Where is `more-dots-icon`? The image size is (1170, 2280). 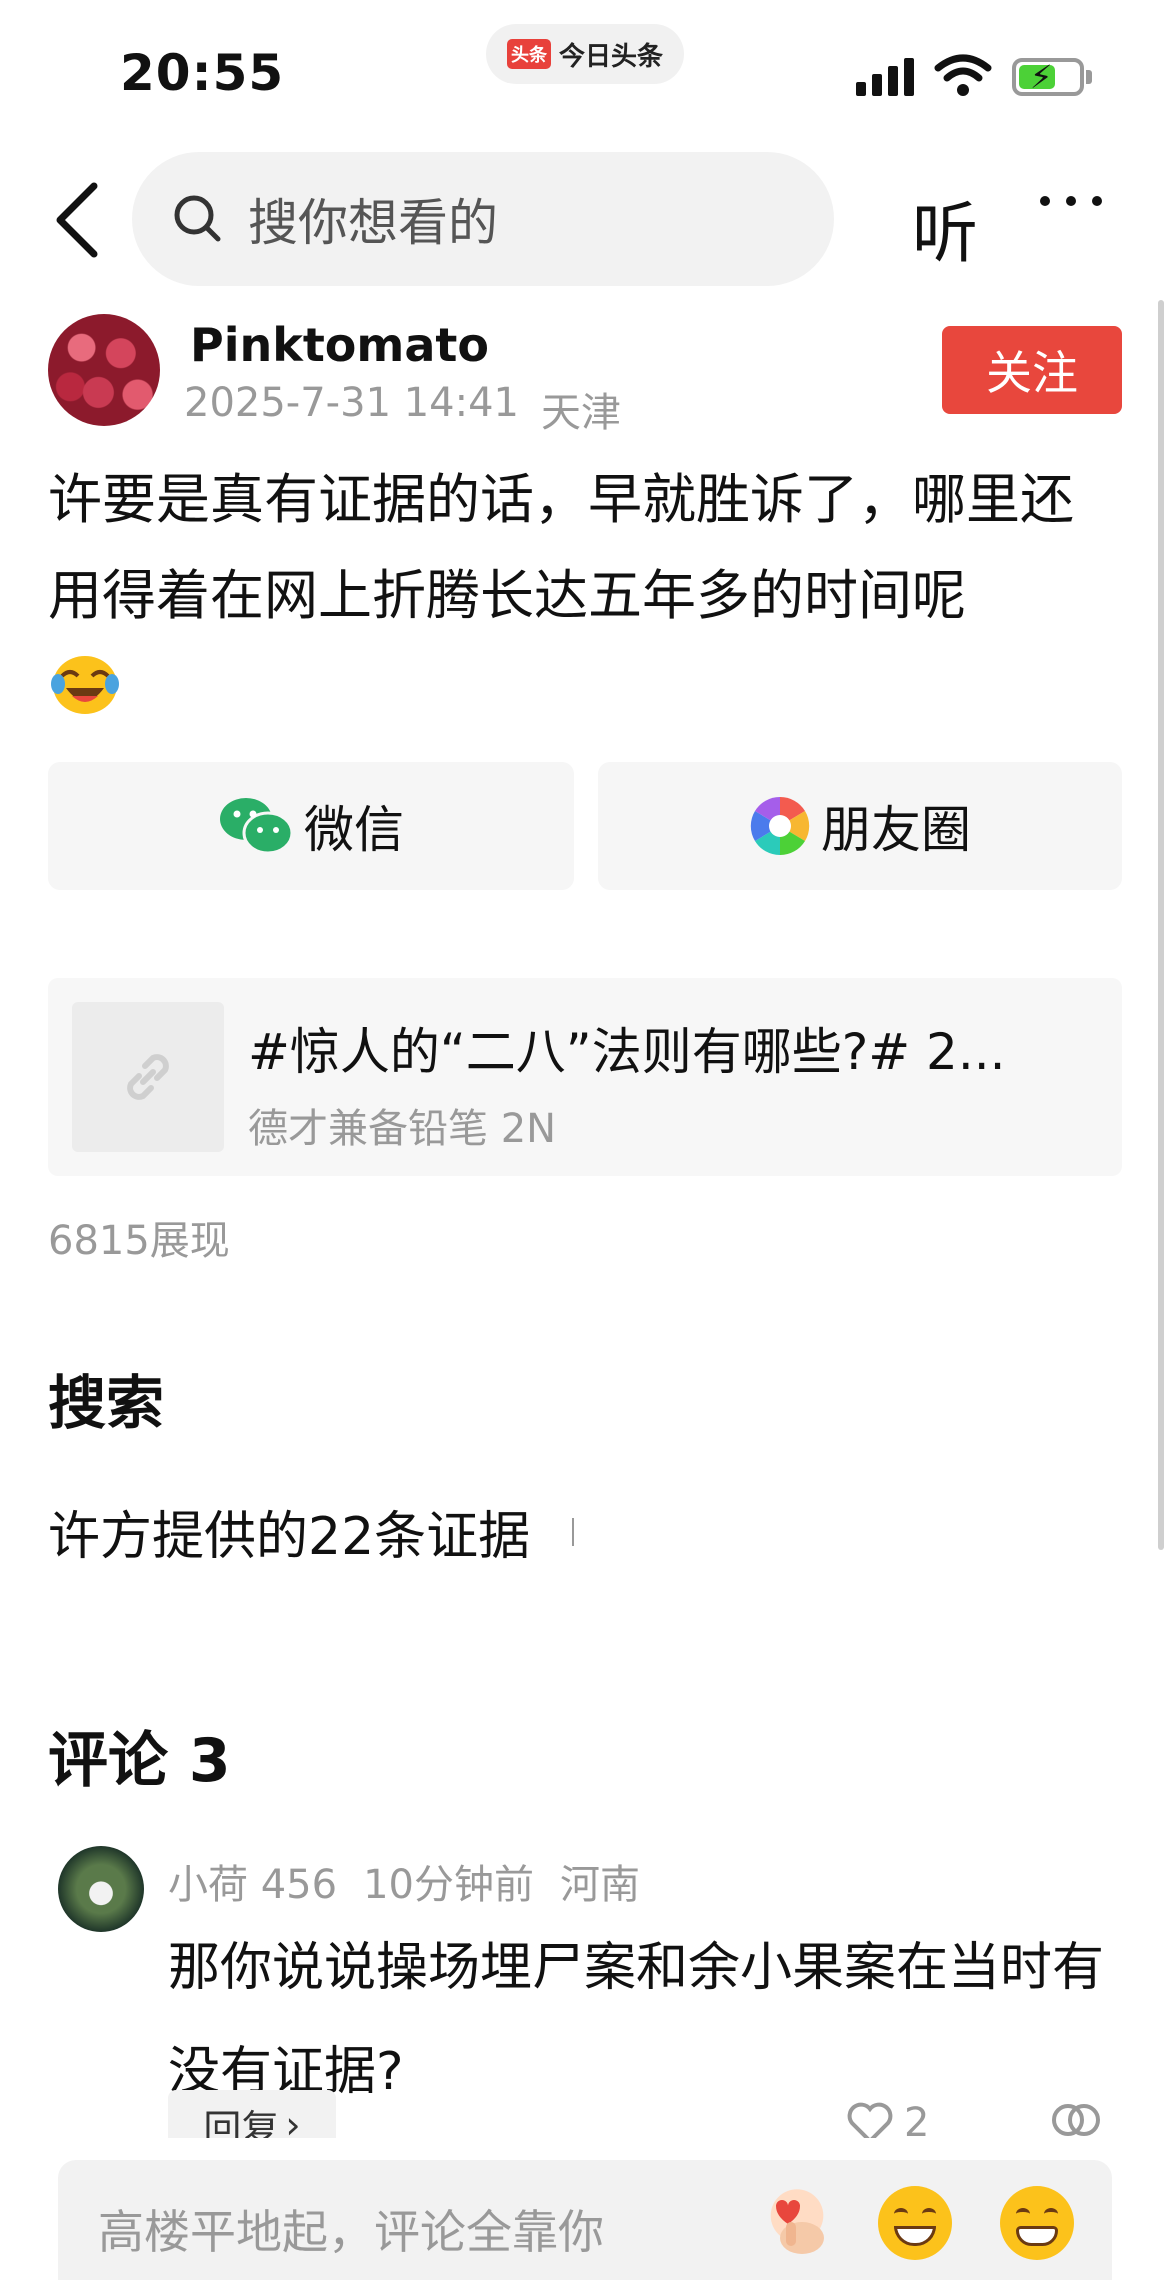 more-dots-icon is located at coordinates (1071, 201).